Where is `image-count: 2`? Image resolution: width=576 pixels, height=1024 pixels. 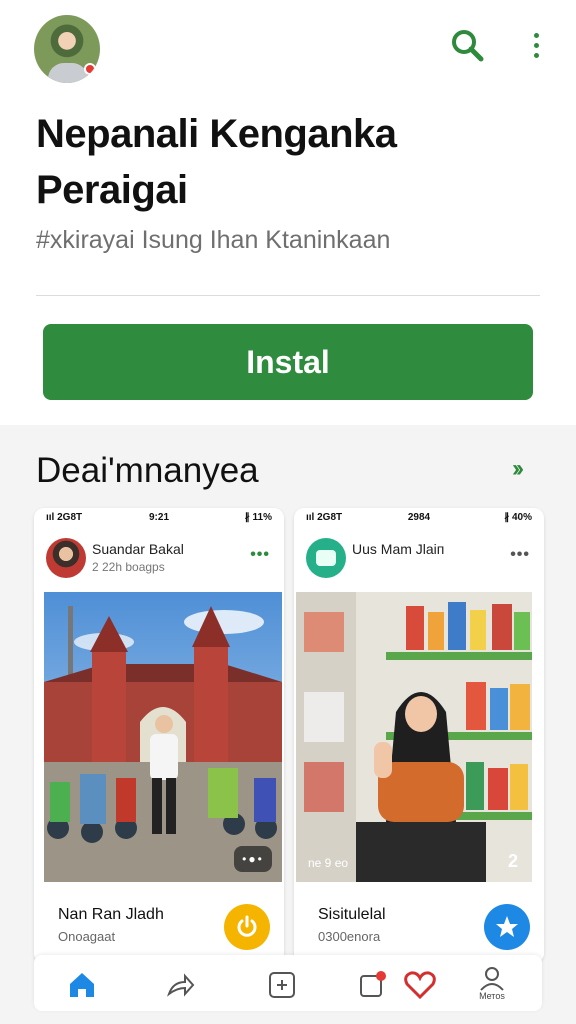 image-count: 2 is located at coordinates (512, 861).